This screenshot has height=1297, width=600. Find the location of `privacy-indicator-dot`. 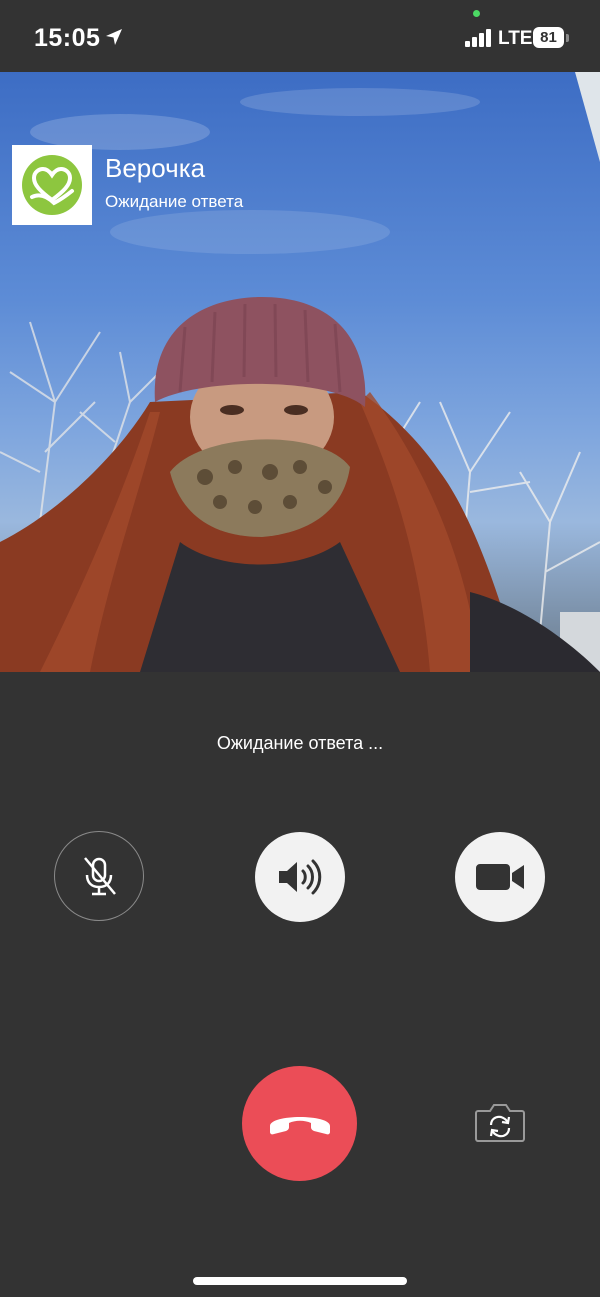

privacy-indicator-dot is located at coordinates (476, 13).